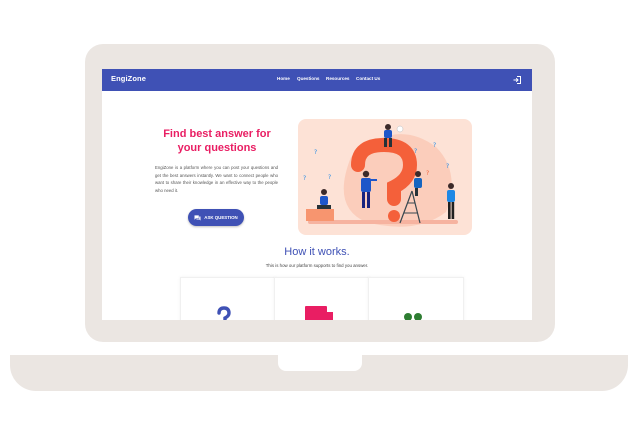  Describe the element at coordinates (368, 78) in the screenshot. I see `nav-link-contact: Contact Us` at that location.